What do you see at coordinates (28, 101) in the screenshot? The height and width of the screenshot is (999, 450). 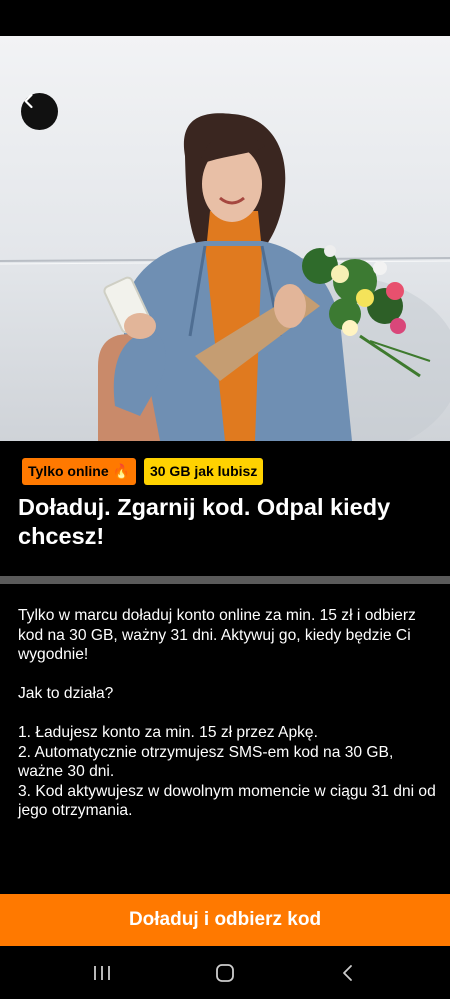 I see `chevron-left-icon` at bounding box center [28, 101].